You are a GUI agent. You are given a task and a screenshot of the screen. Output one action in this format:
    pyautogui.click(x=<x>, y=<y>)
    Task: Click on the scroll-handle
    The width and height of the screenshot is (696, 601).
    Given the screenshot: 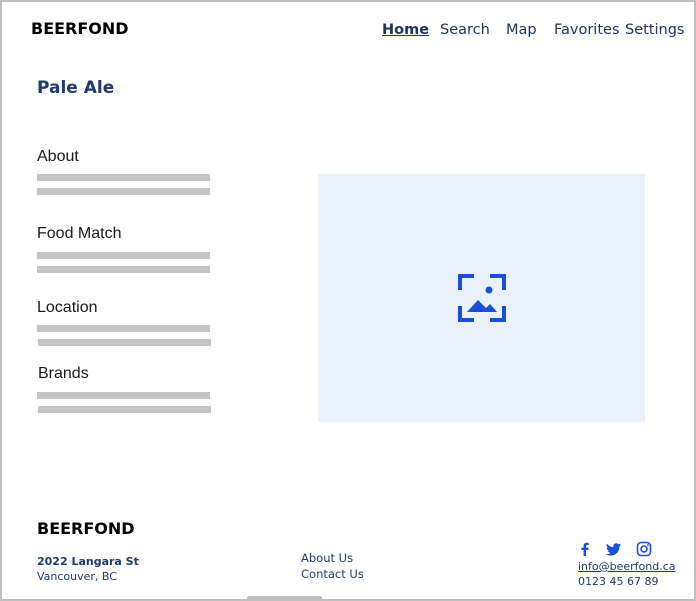 What is the action you would take?
    pyautogui.click(x=284, y=597)
    